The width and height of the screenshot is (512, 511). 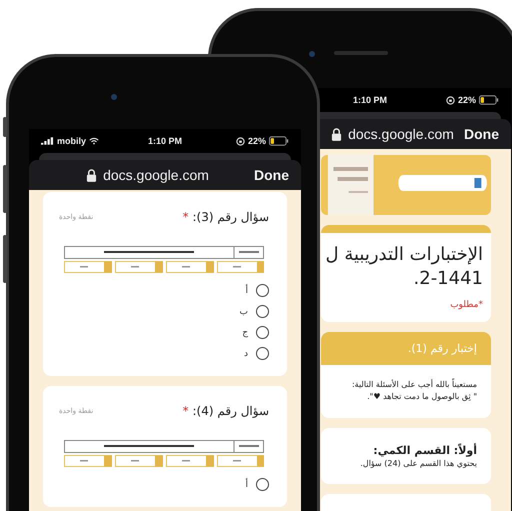 I want to click on radio-option: ج, so click(x=164, y=332).